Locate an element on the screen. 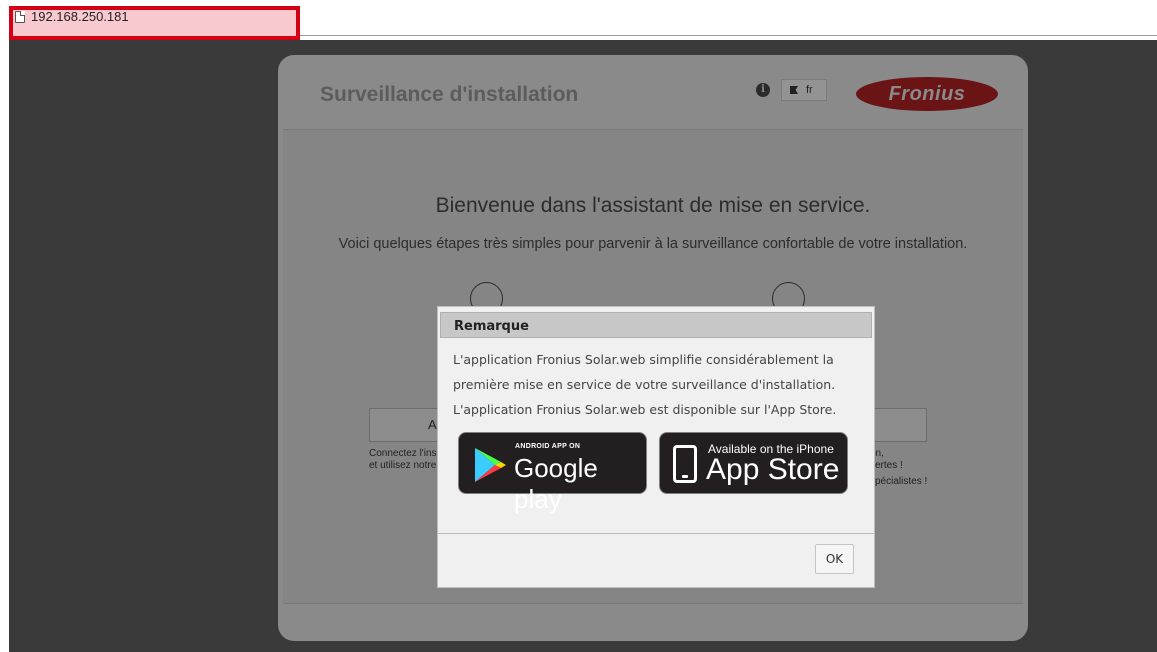  step-2-desc-line: vertes ! is located at coordinates (886, 465).